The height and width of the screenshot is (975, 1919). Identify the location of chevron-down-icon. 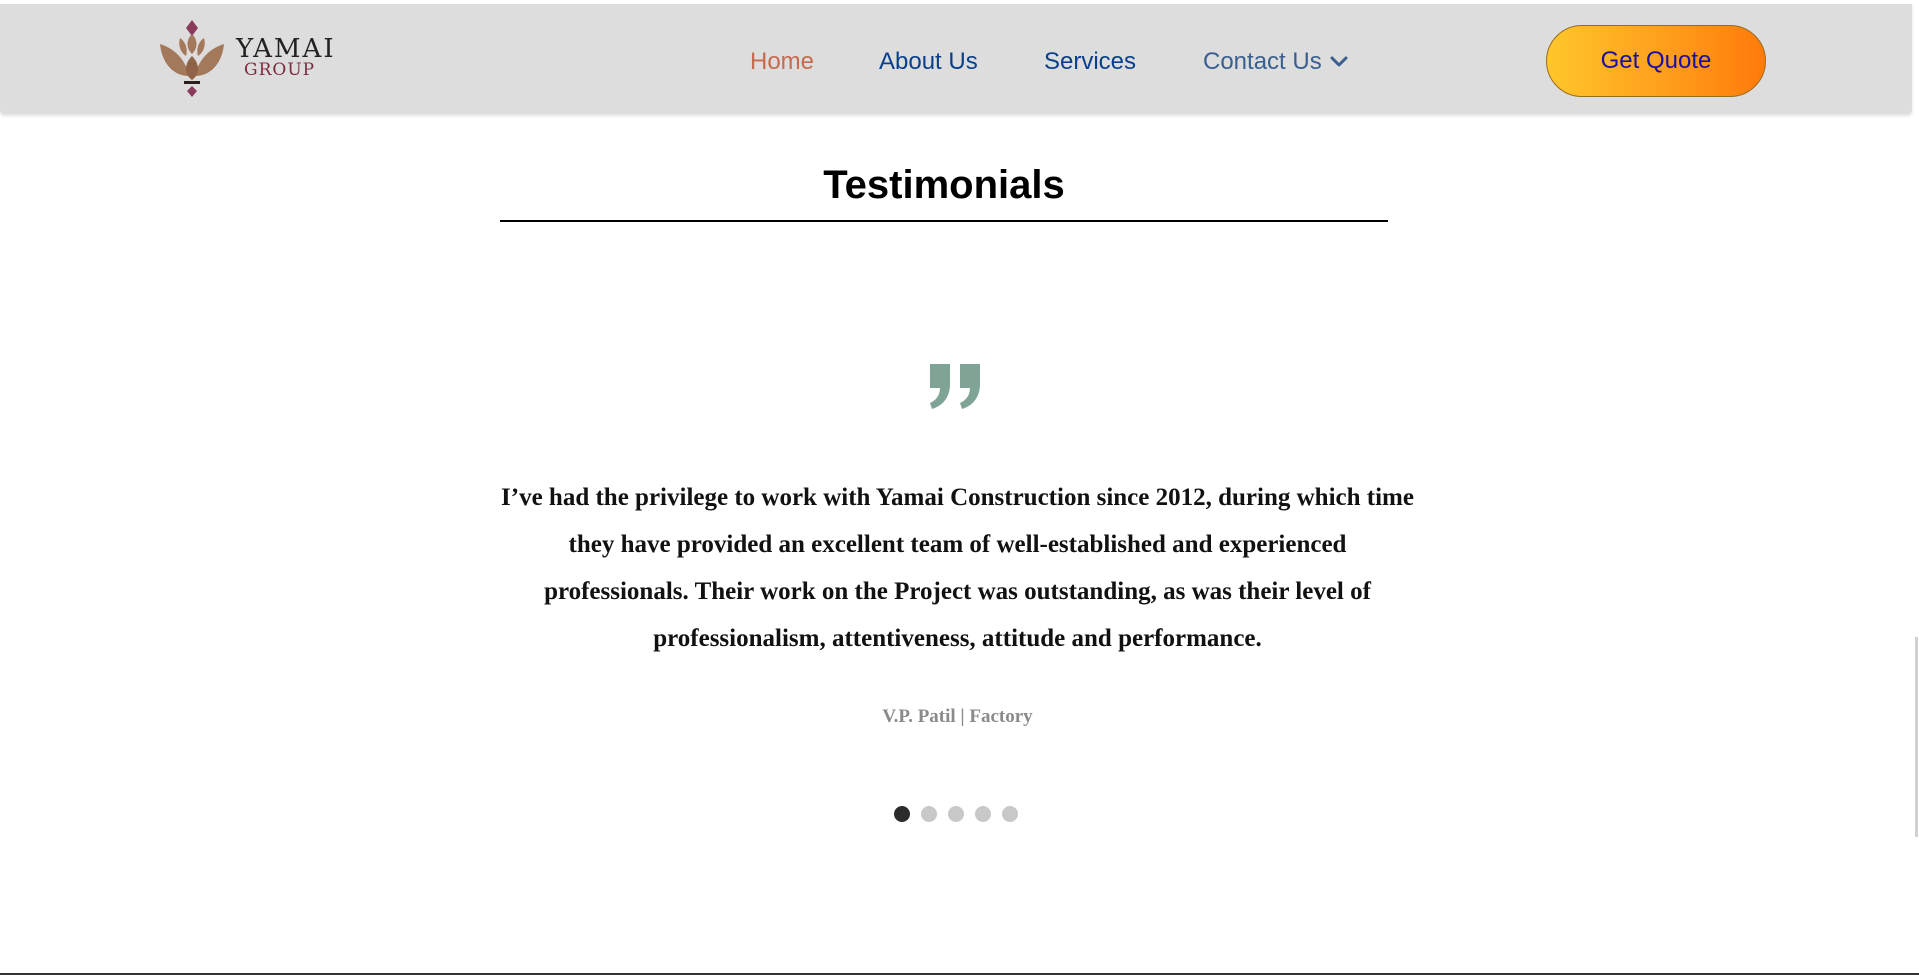
(1339, 61).